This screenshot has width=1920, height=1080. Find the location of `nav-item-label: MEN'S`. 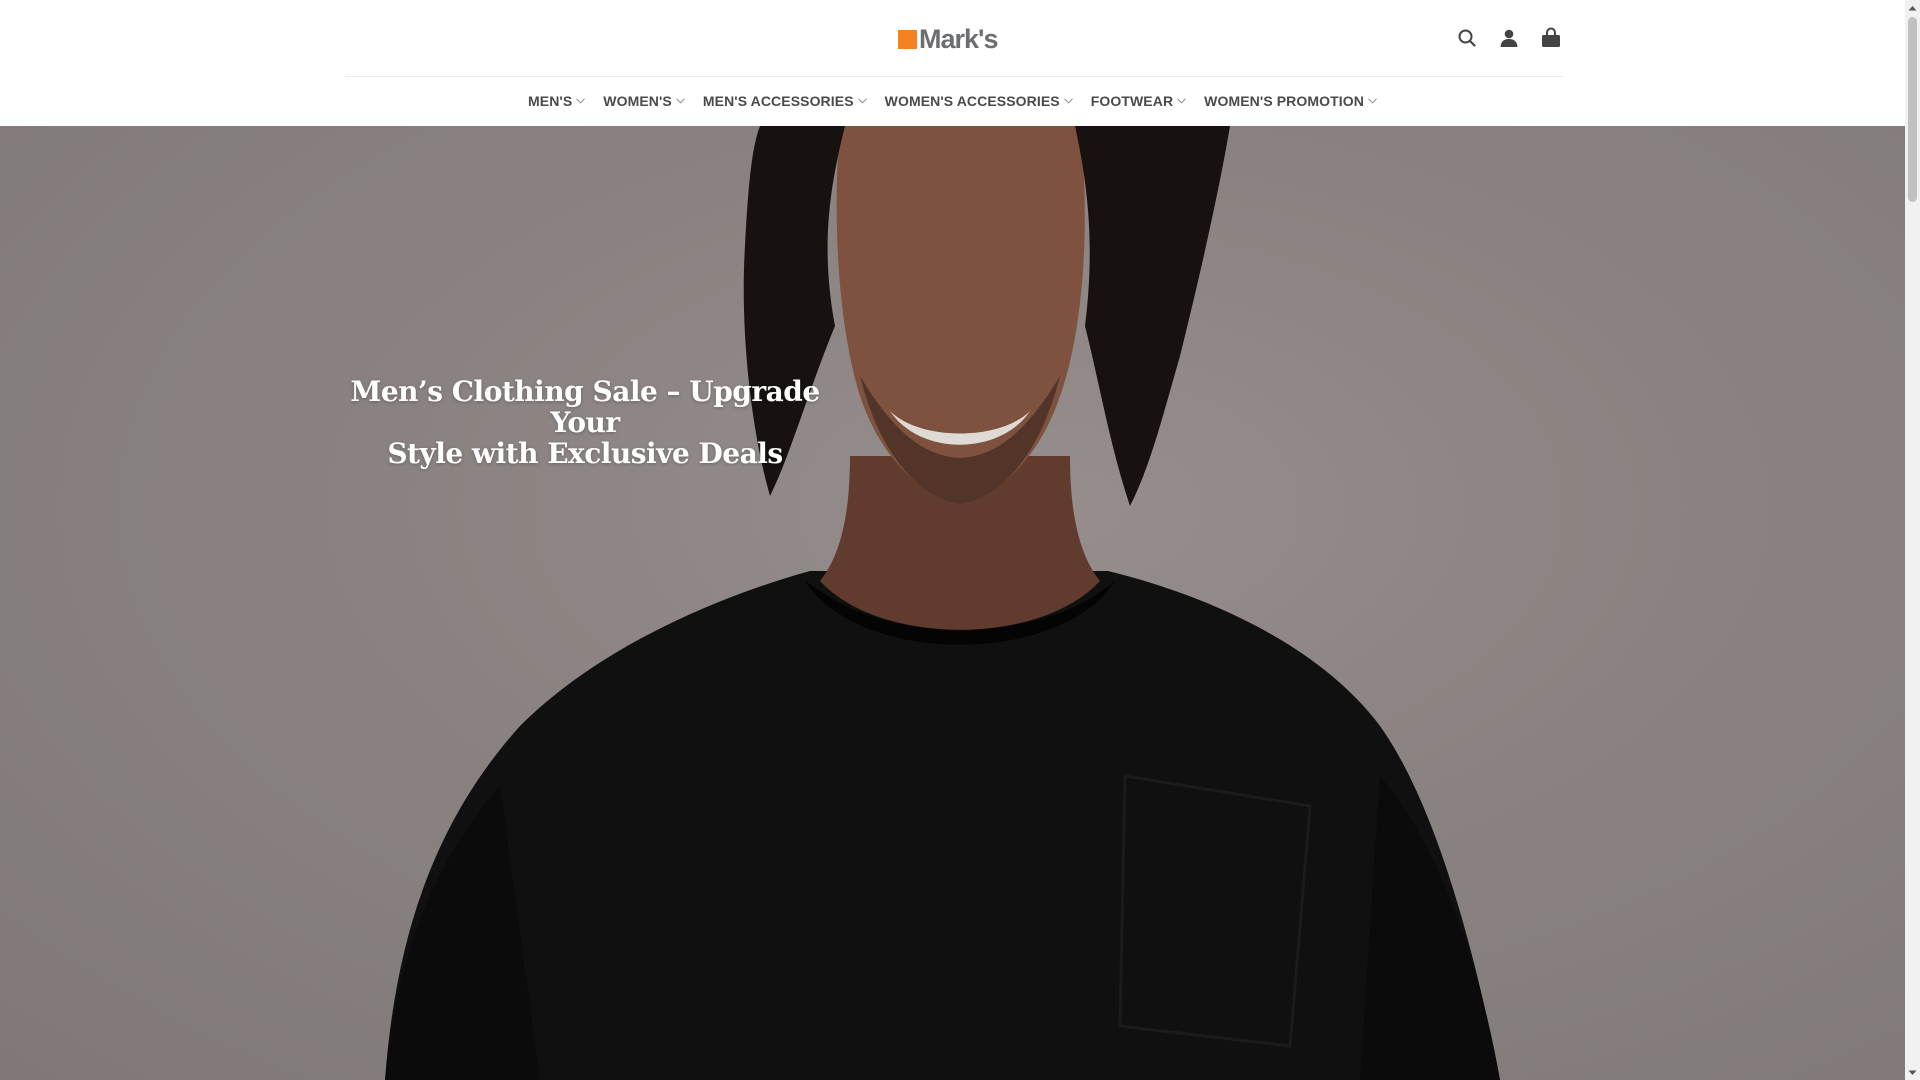

nav-item-label: MEN'S is located at coordinates (550, 101).